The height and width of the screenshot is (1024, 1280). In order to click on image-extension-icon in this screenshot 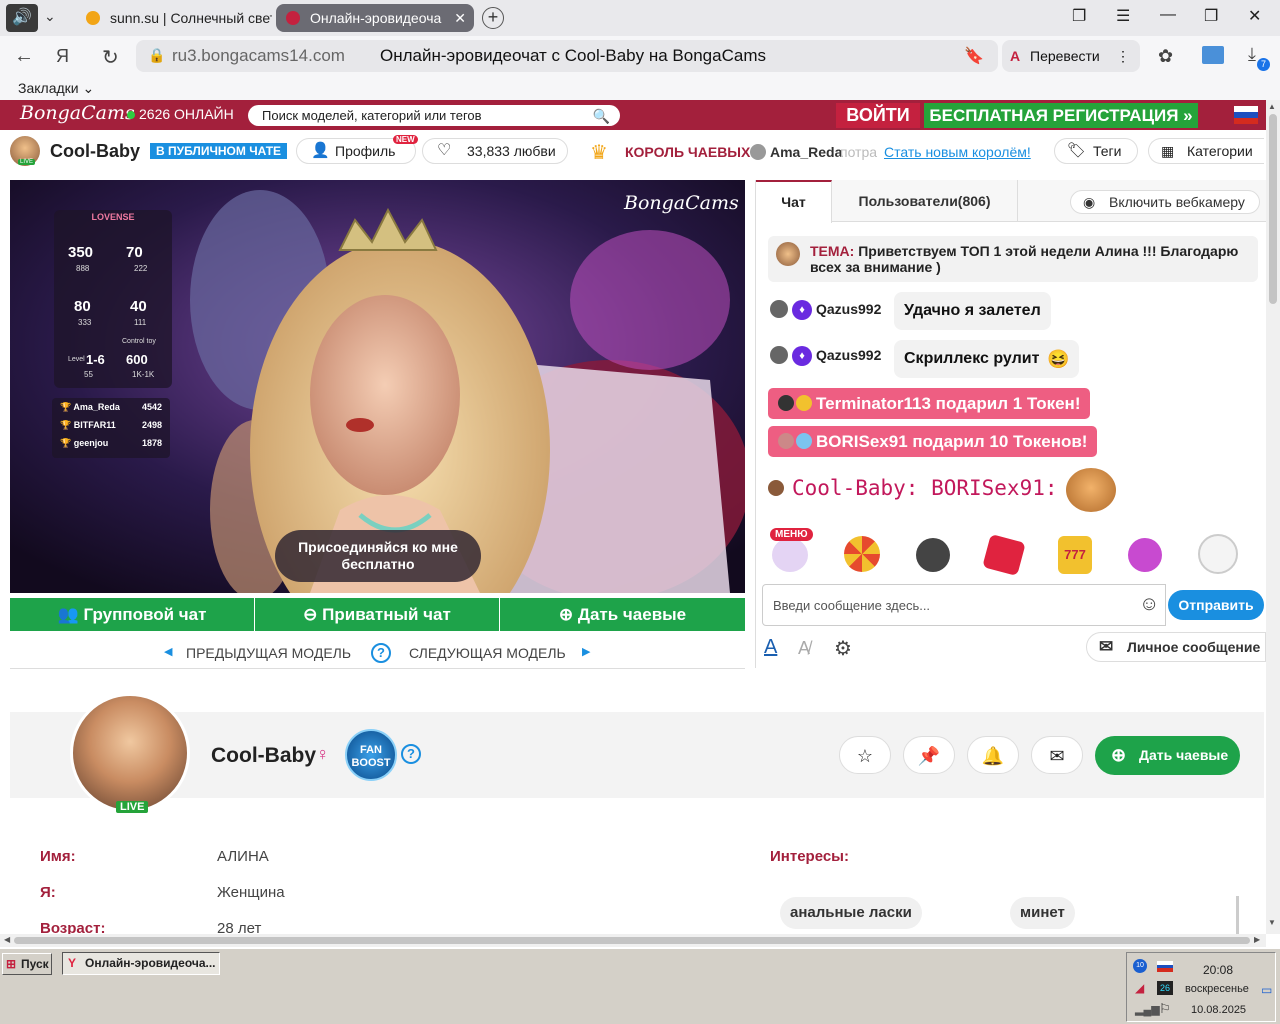, I will do `click(1213, 55)`.